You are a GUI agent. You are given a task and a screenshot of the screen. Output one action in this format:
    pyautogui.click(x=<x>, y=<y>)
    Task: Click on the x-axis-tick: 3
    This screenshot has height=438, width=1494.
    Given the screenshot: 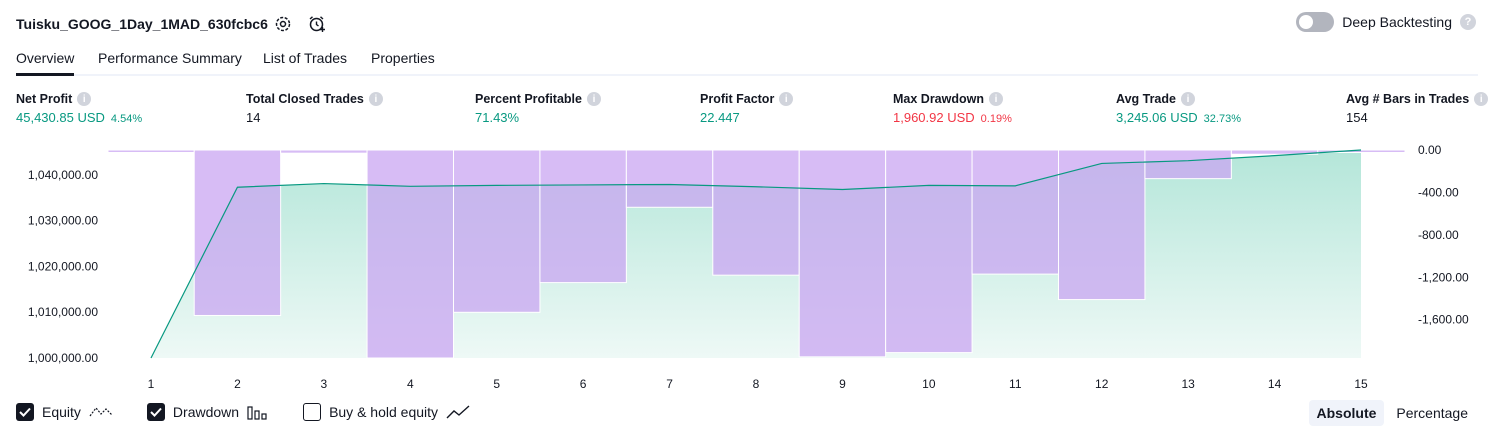 What is the action you would take?
    pyautogui.click(x=324, y=384)
    